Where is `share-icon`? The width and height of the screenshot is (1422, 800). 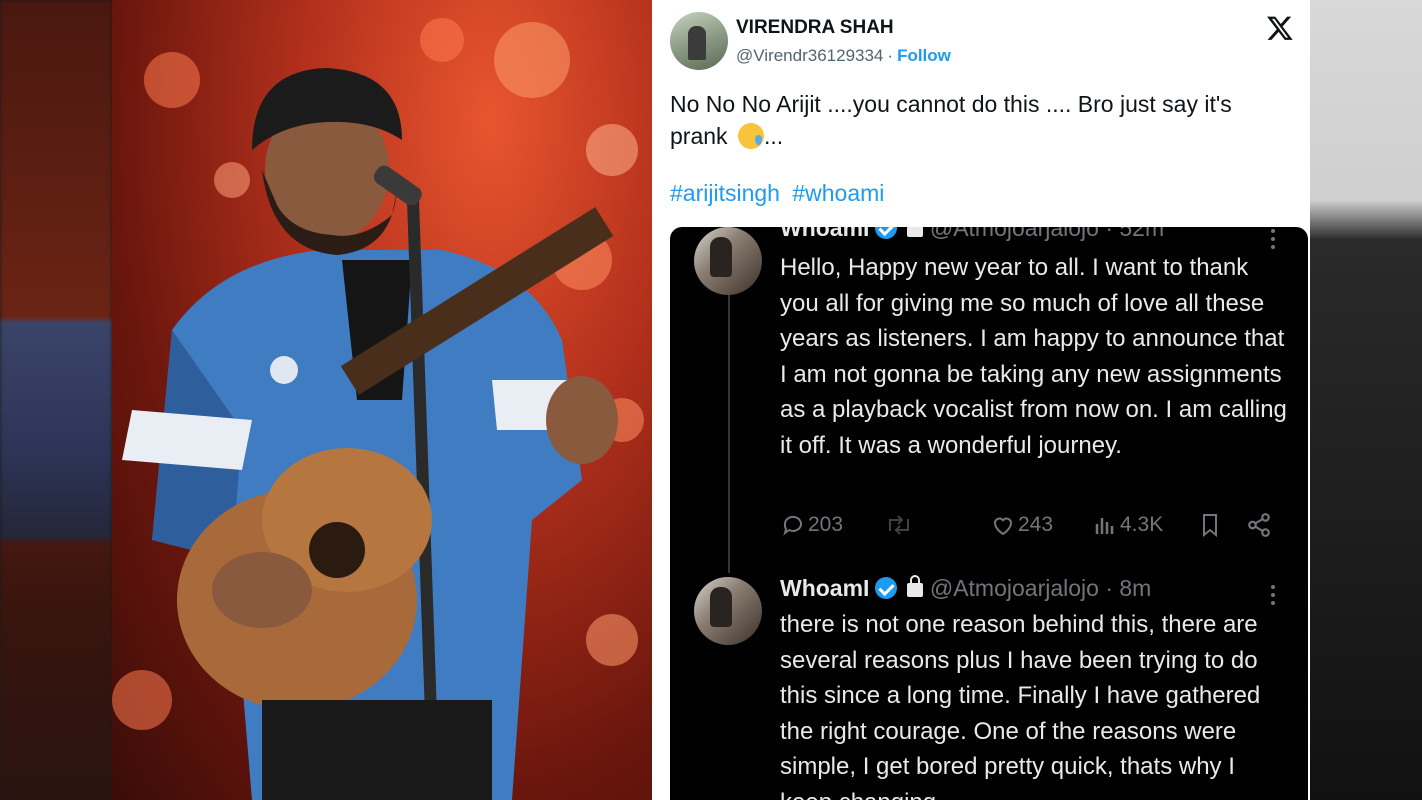
share-icon is located at coordinates (1259, 525).